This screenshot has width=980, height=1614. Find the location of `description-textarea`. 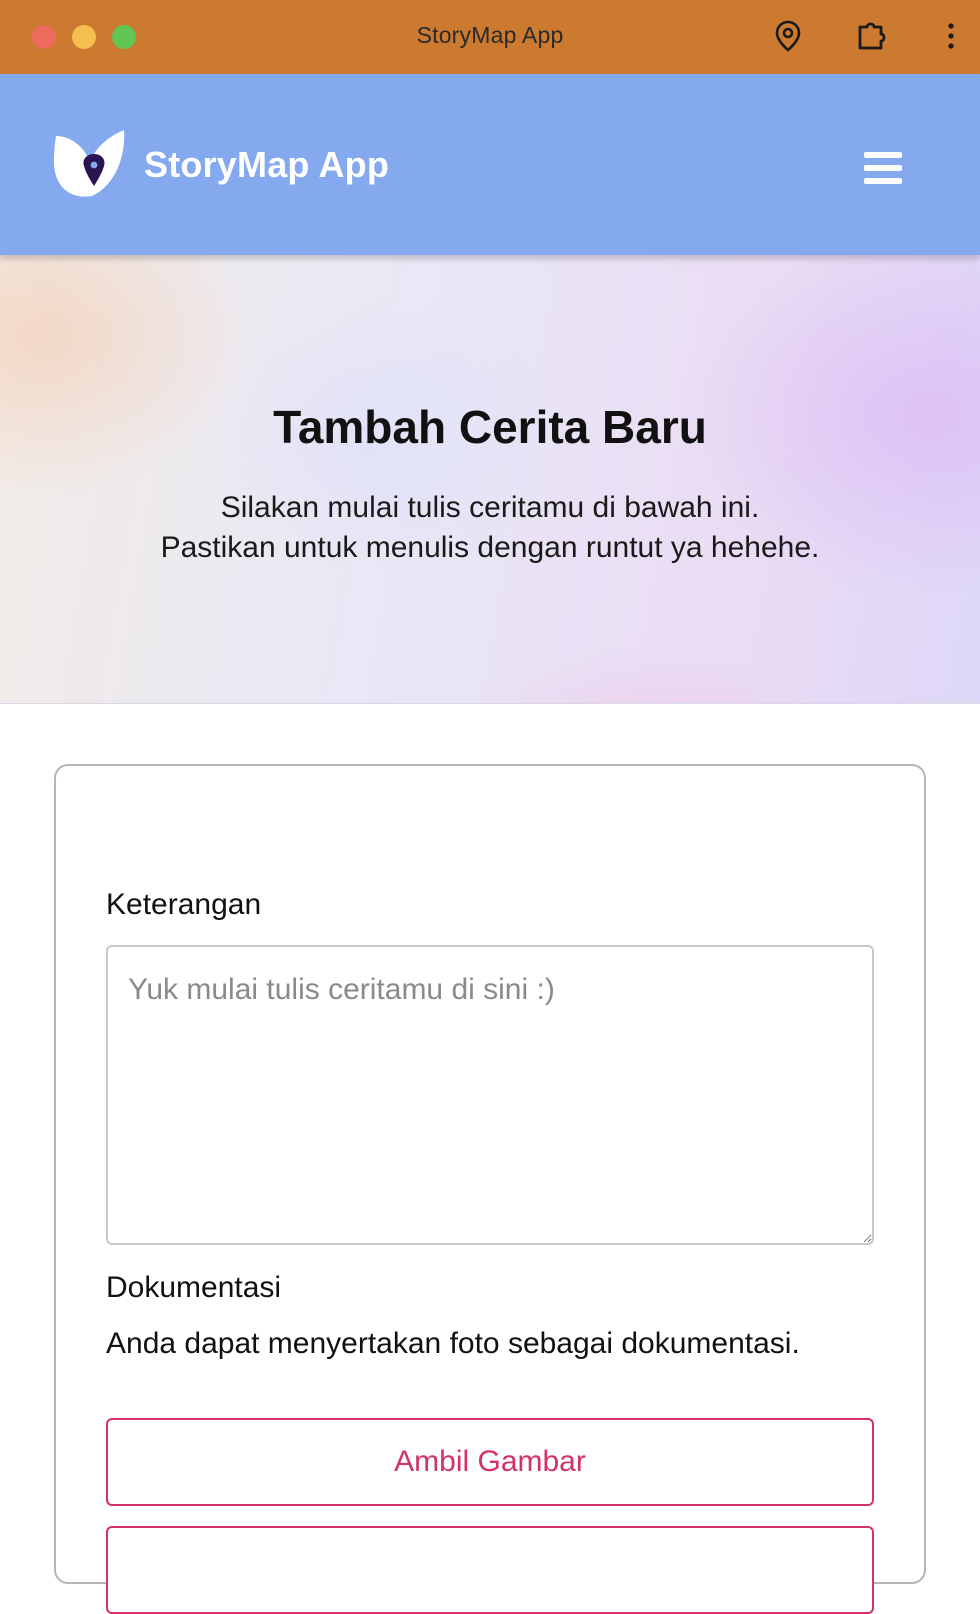

description-textarea is located at coordinates (490, 1095).